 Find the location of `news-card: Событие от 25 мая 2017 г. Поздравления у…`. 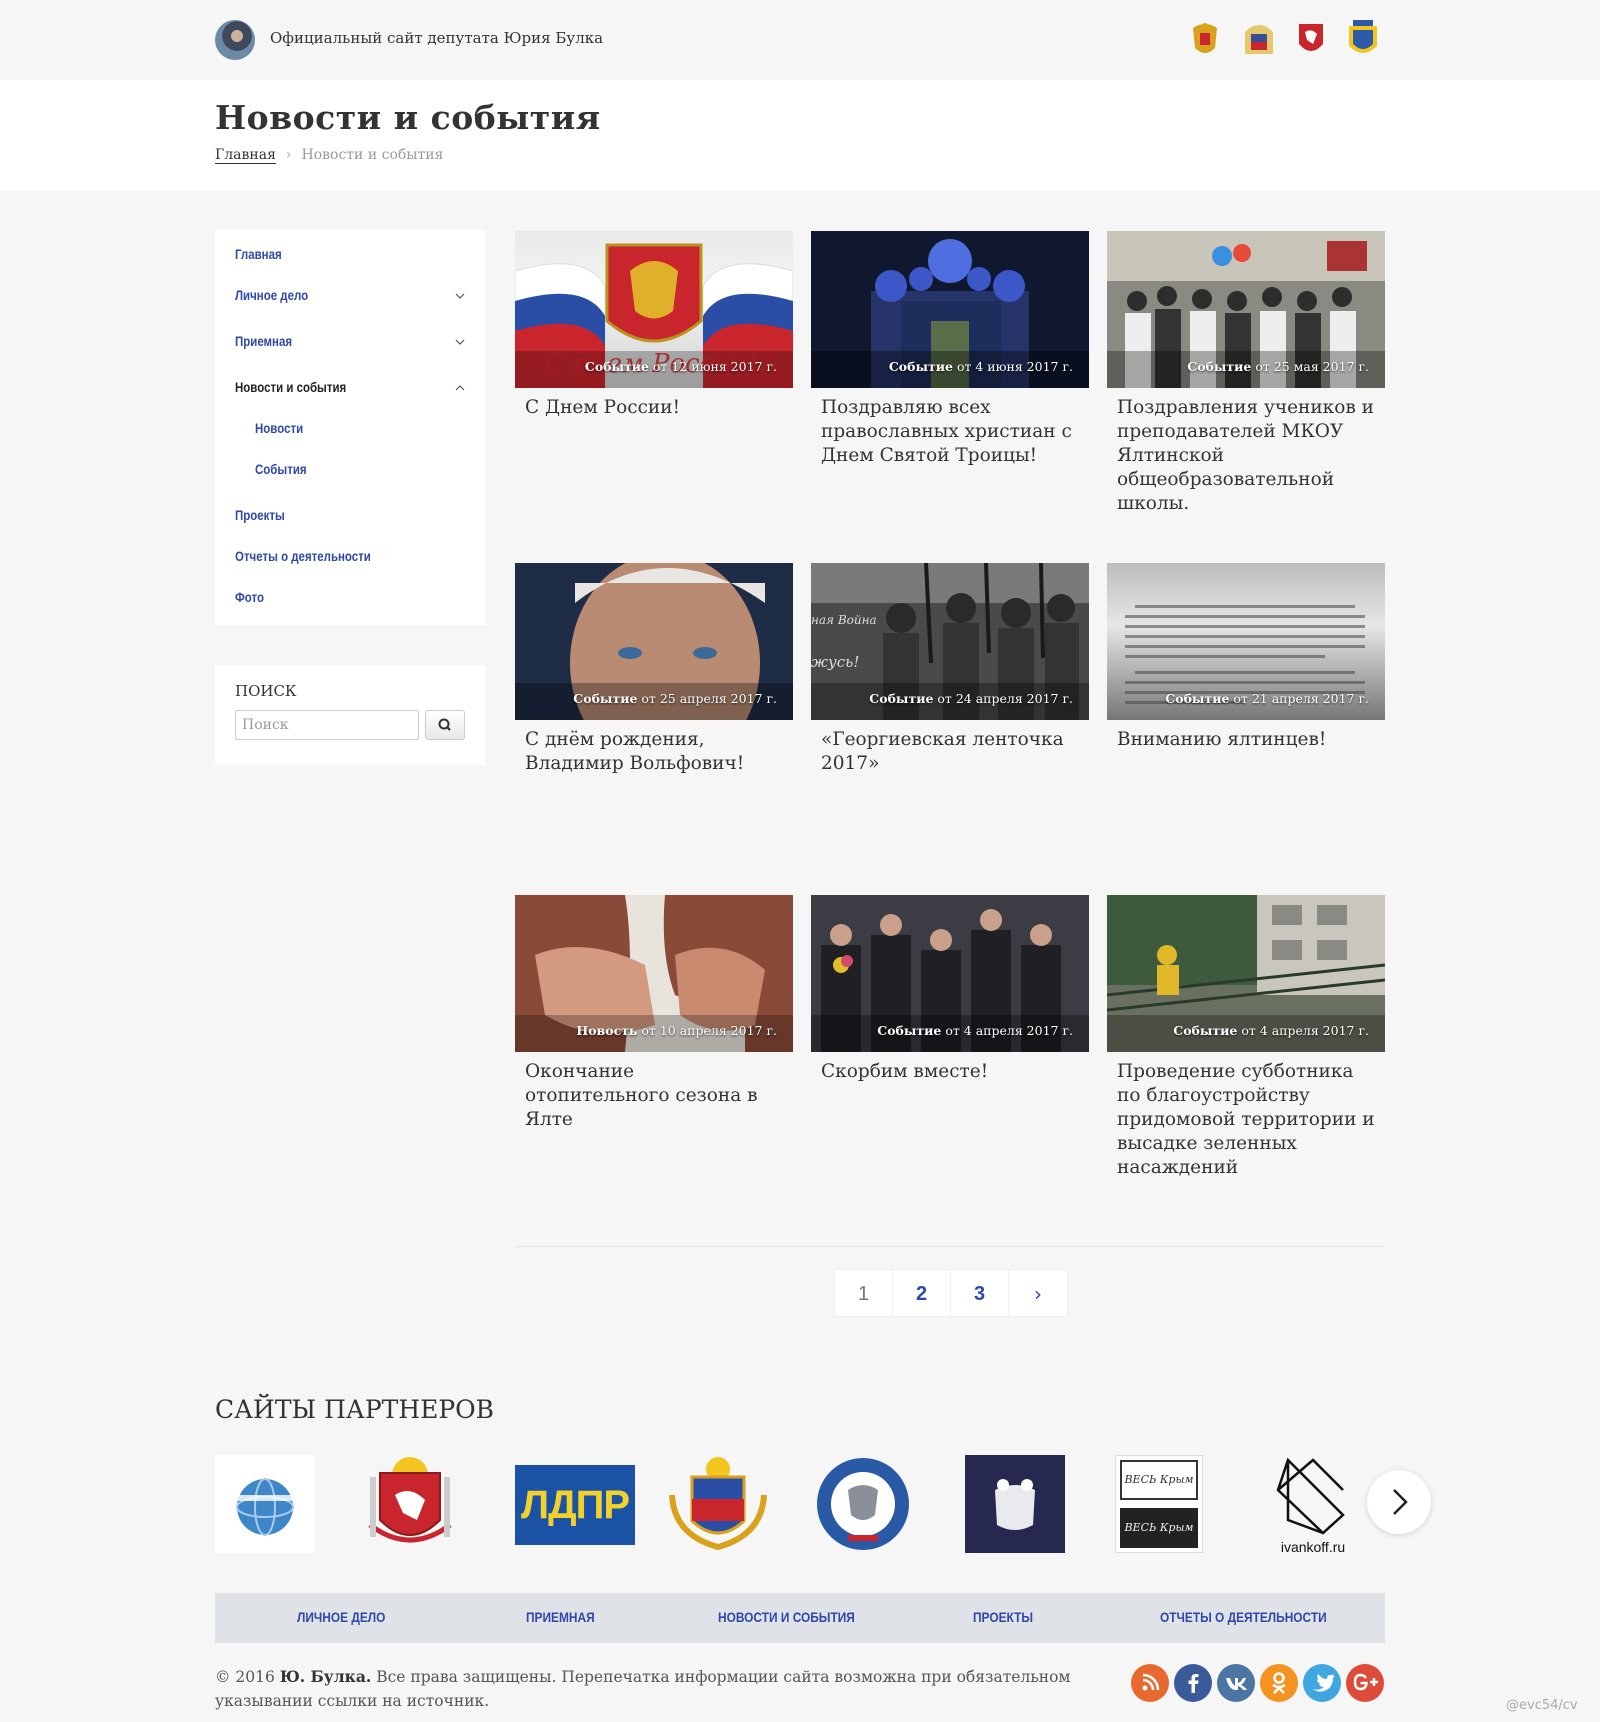

news-card: Событие от 25 мая 2017 г. Поздравления у… is located at coordinates (1246, 373).